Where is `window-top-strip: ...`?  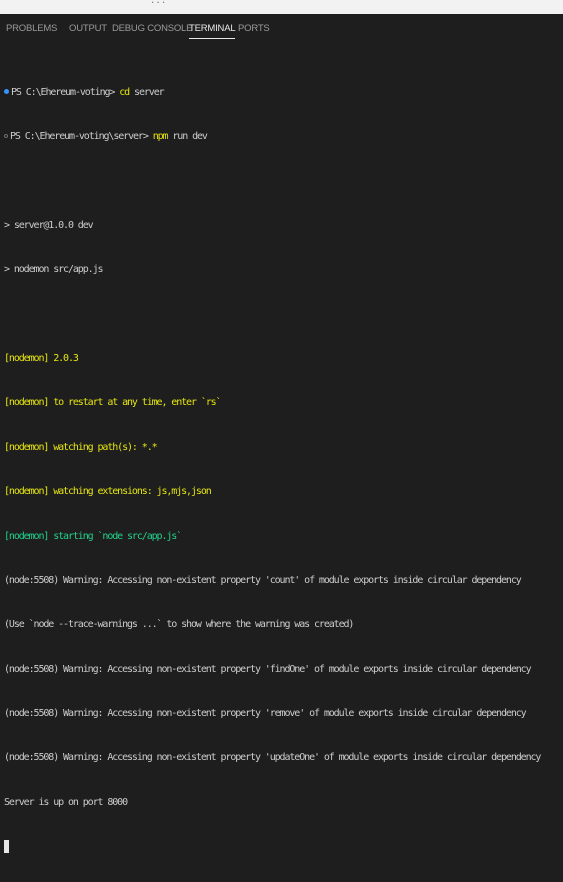
window-top-strip: ... is located at coordinates (281, 7).